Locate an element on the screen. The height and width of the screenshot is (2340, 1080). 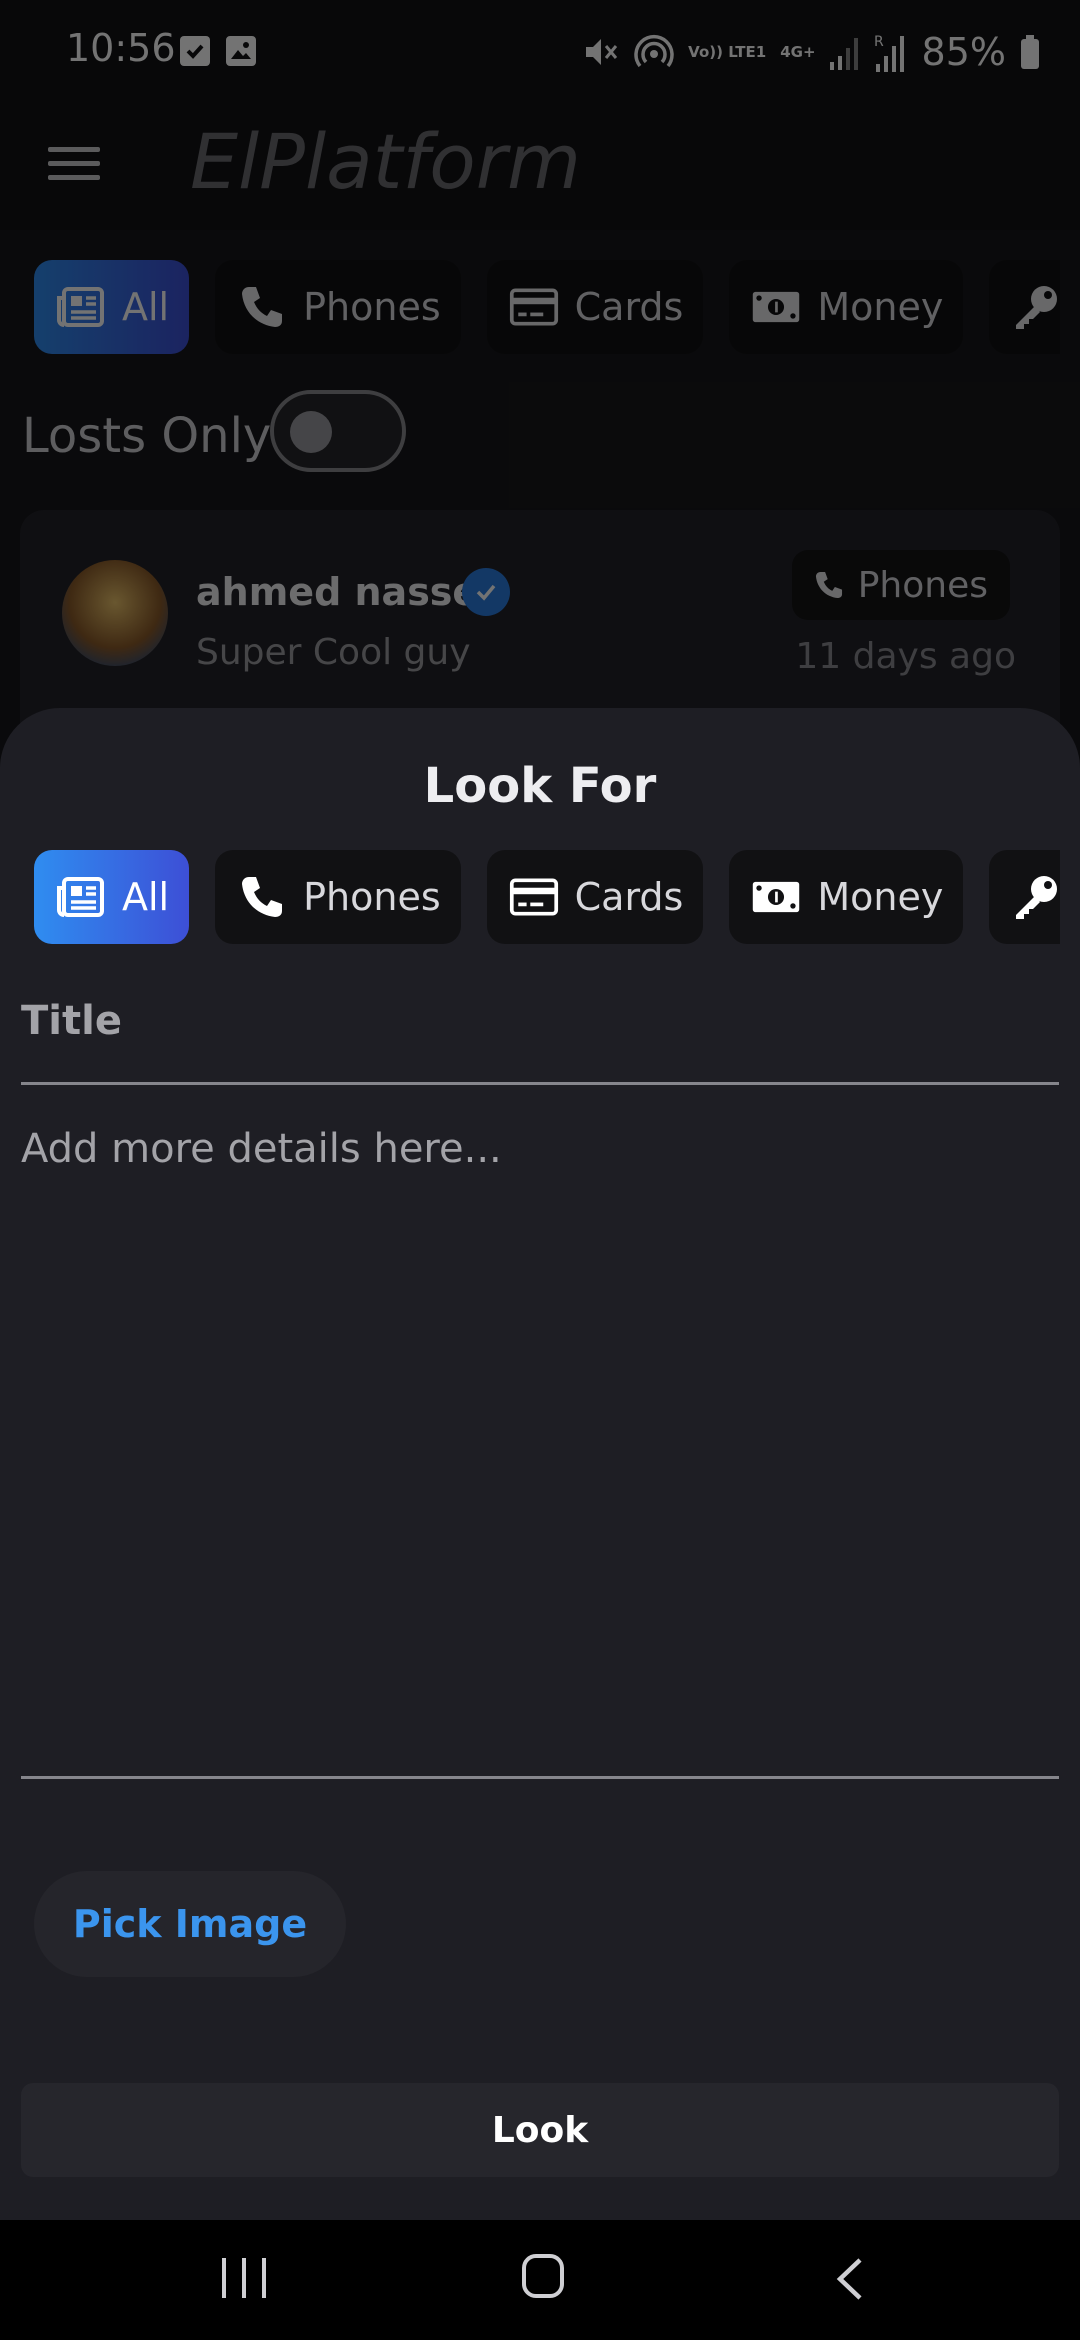
sheet-category-chip-phones: Phones is located at coordinates (338, 897).